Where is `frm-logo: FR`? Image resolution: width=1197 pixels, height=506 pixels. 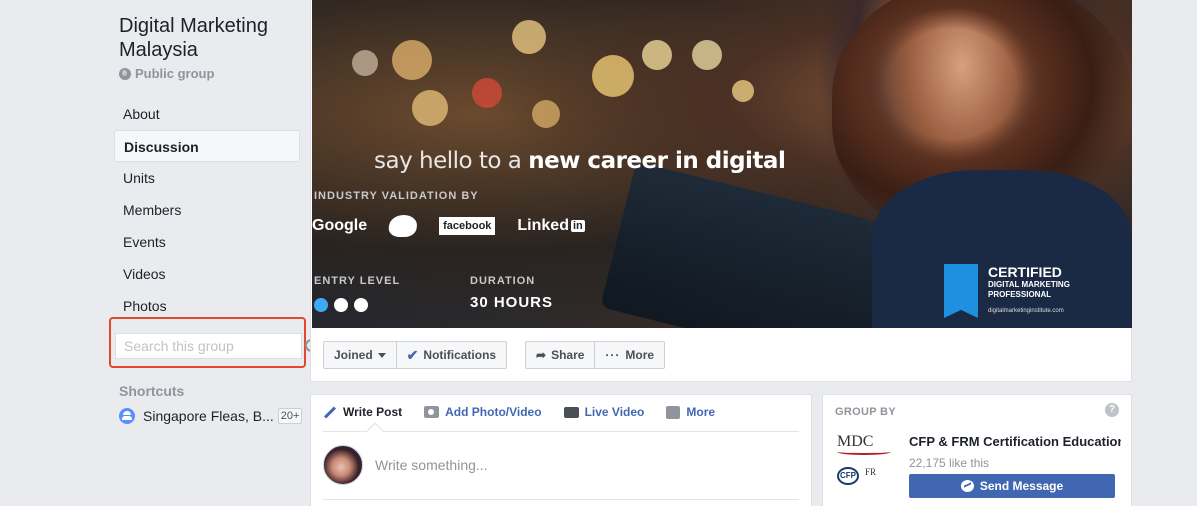 frm-logo: FR is located at coordinates (871, 472).